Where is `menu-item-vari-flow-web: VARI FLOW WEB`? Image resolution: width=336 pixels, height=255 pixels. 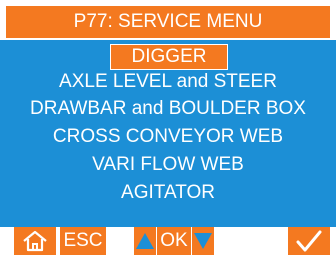
menu-item-vari-flow-web: VARI FLOW WEB is located at coordinates (168, 165).